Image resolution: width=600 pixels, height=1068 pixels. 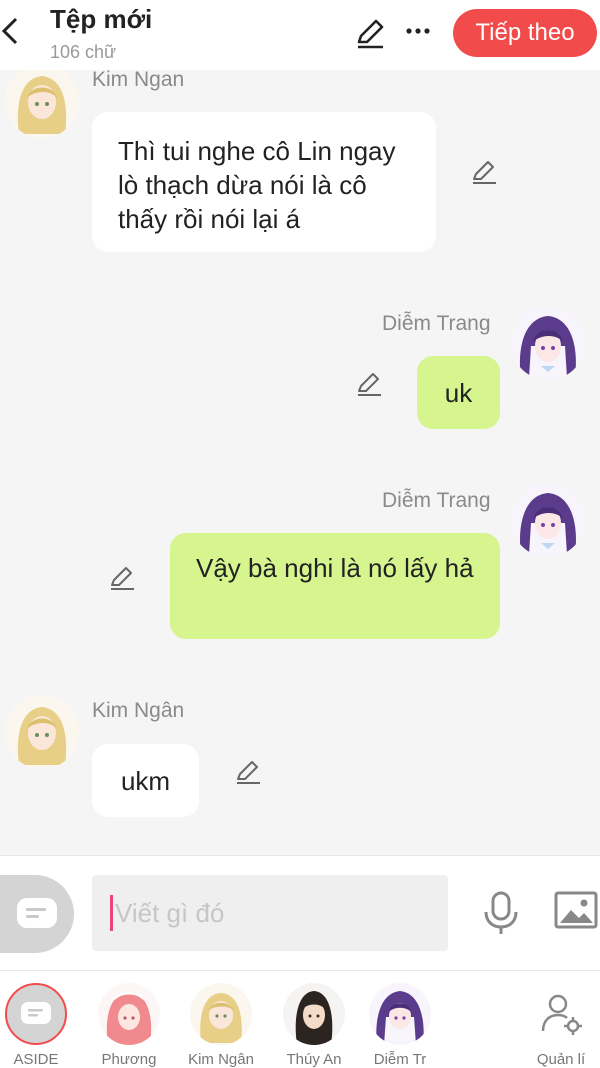 What do you see at coordinates (576, 912) in the screenshot?
I see `image-icon` at bounding box center [576, 912].